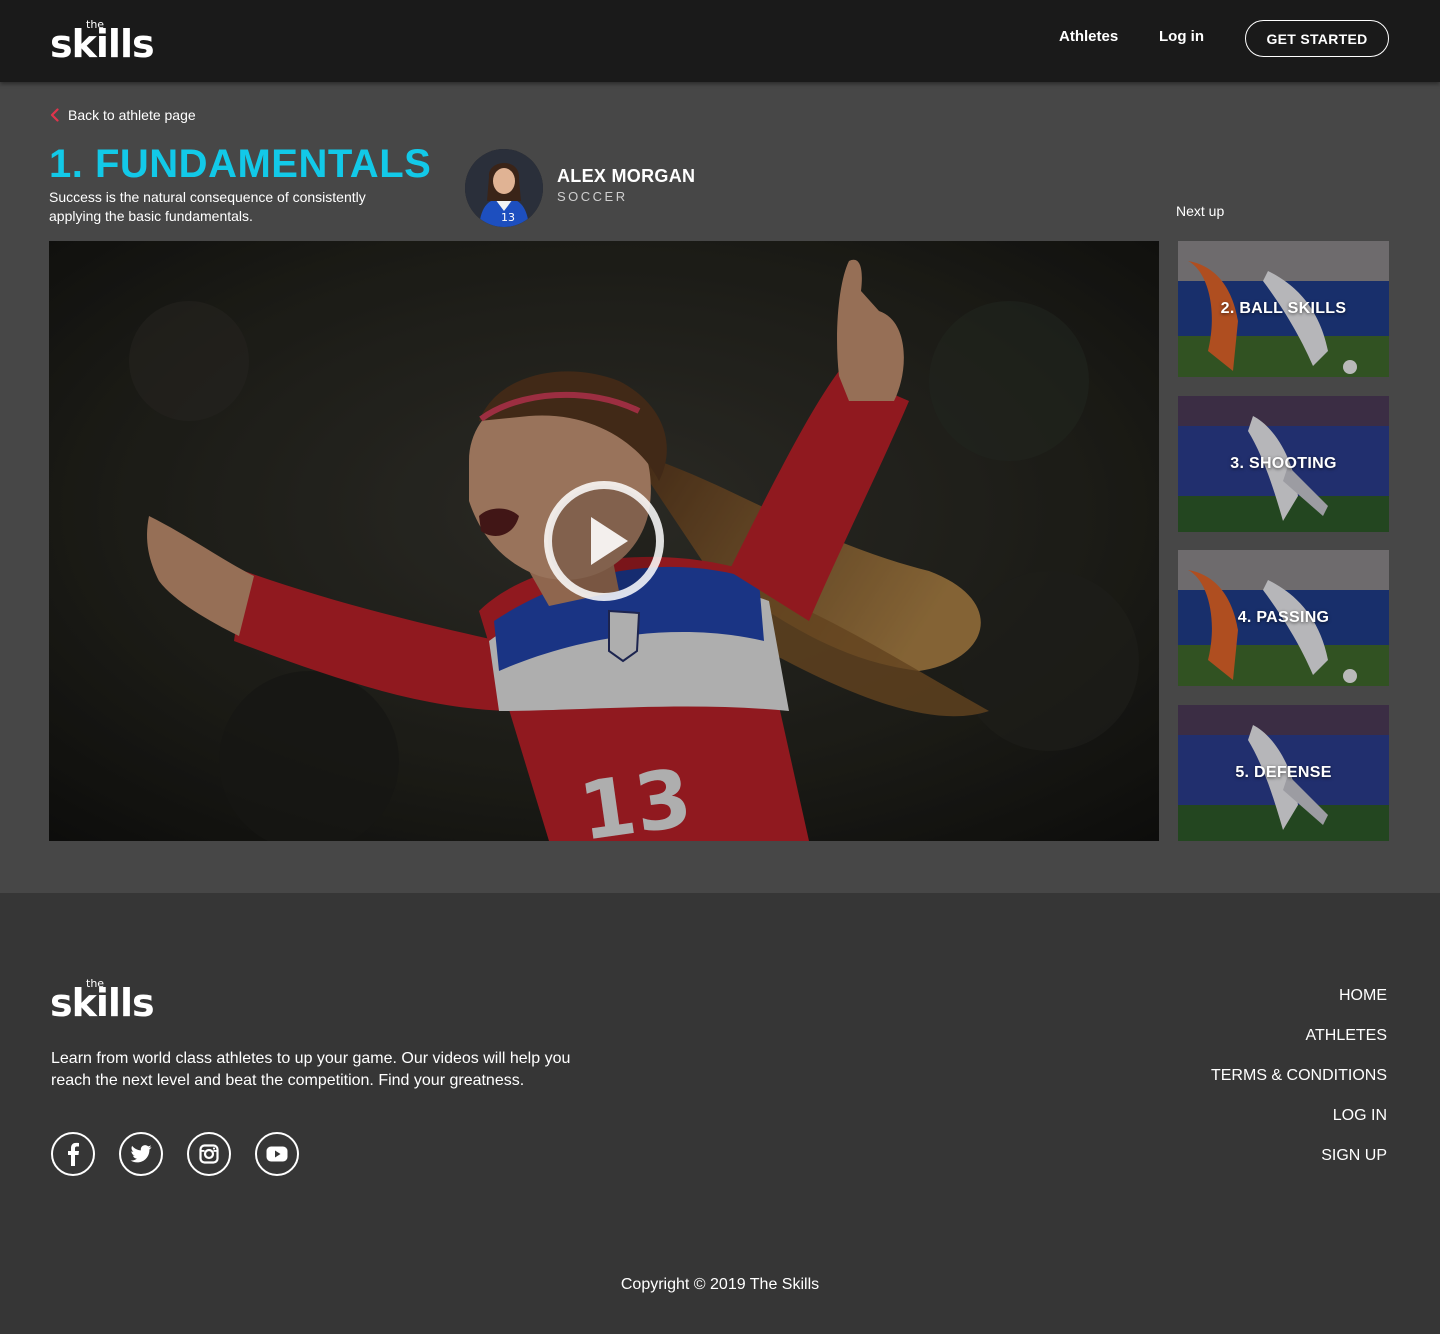 This screenshot has width=1440, height=1334. I want to click on footer-link-home: HOME, so click(1363, 996).